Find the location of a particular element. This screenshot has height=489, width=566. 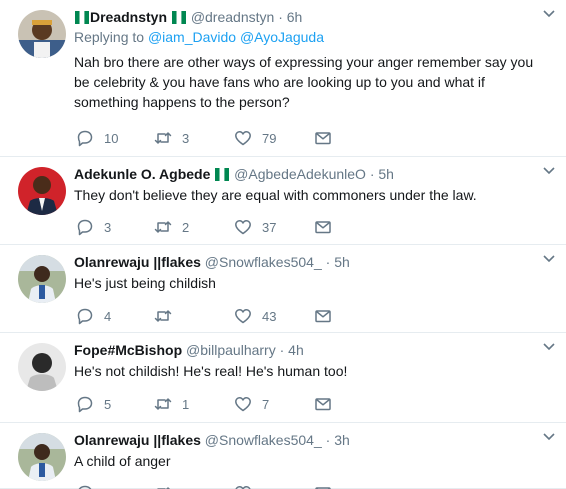

timestamp: 6h is located at coordinates (295, 17).